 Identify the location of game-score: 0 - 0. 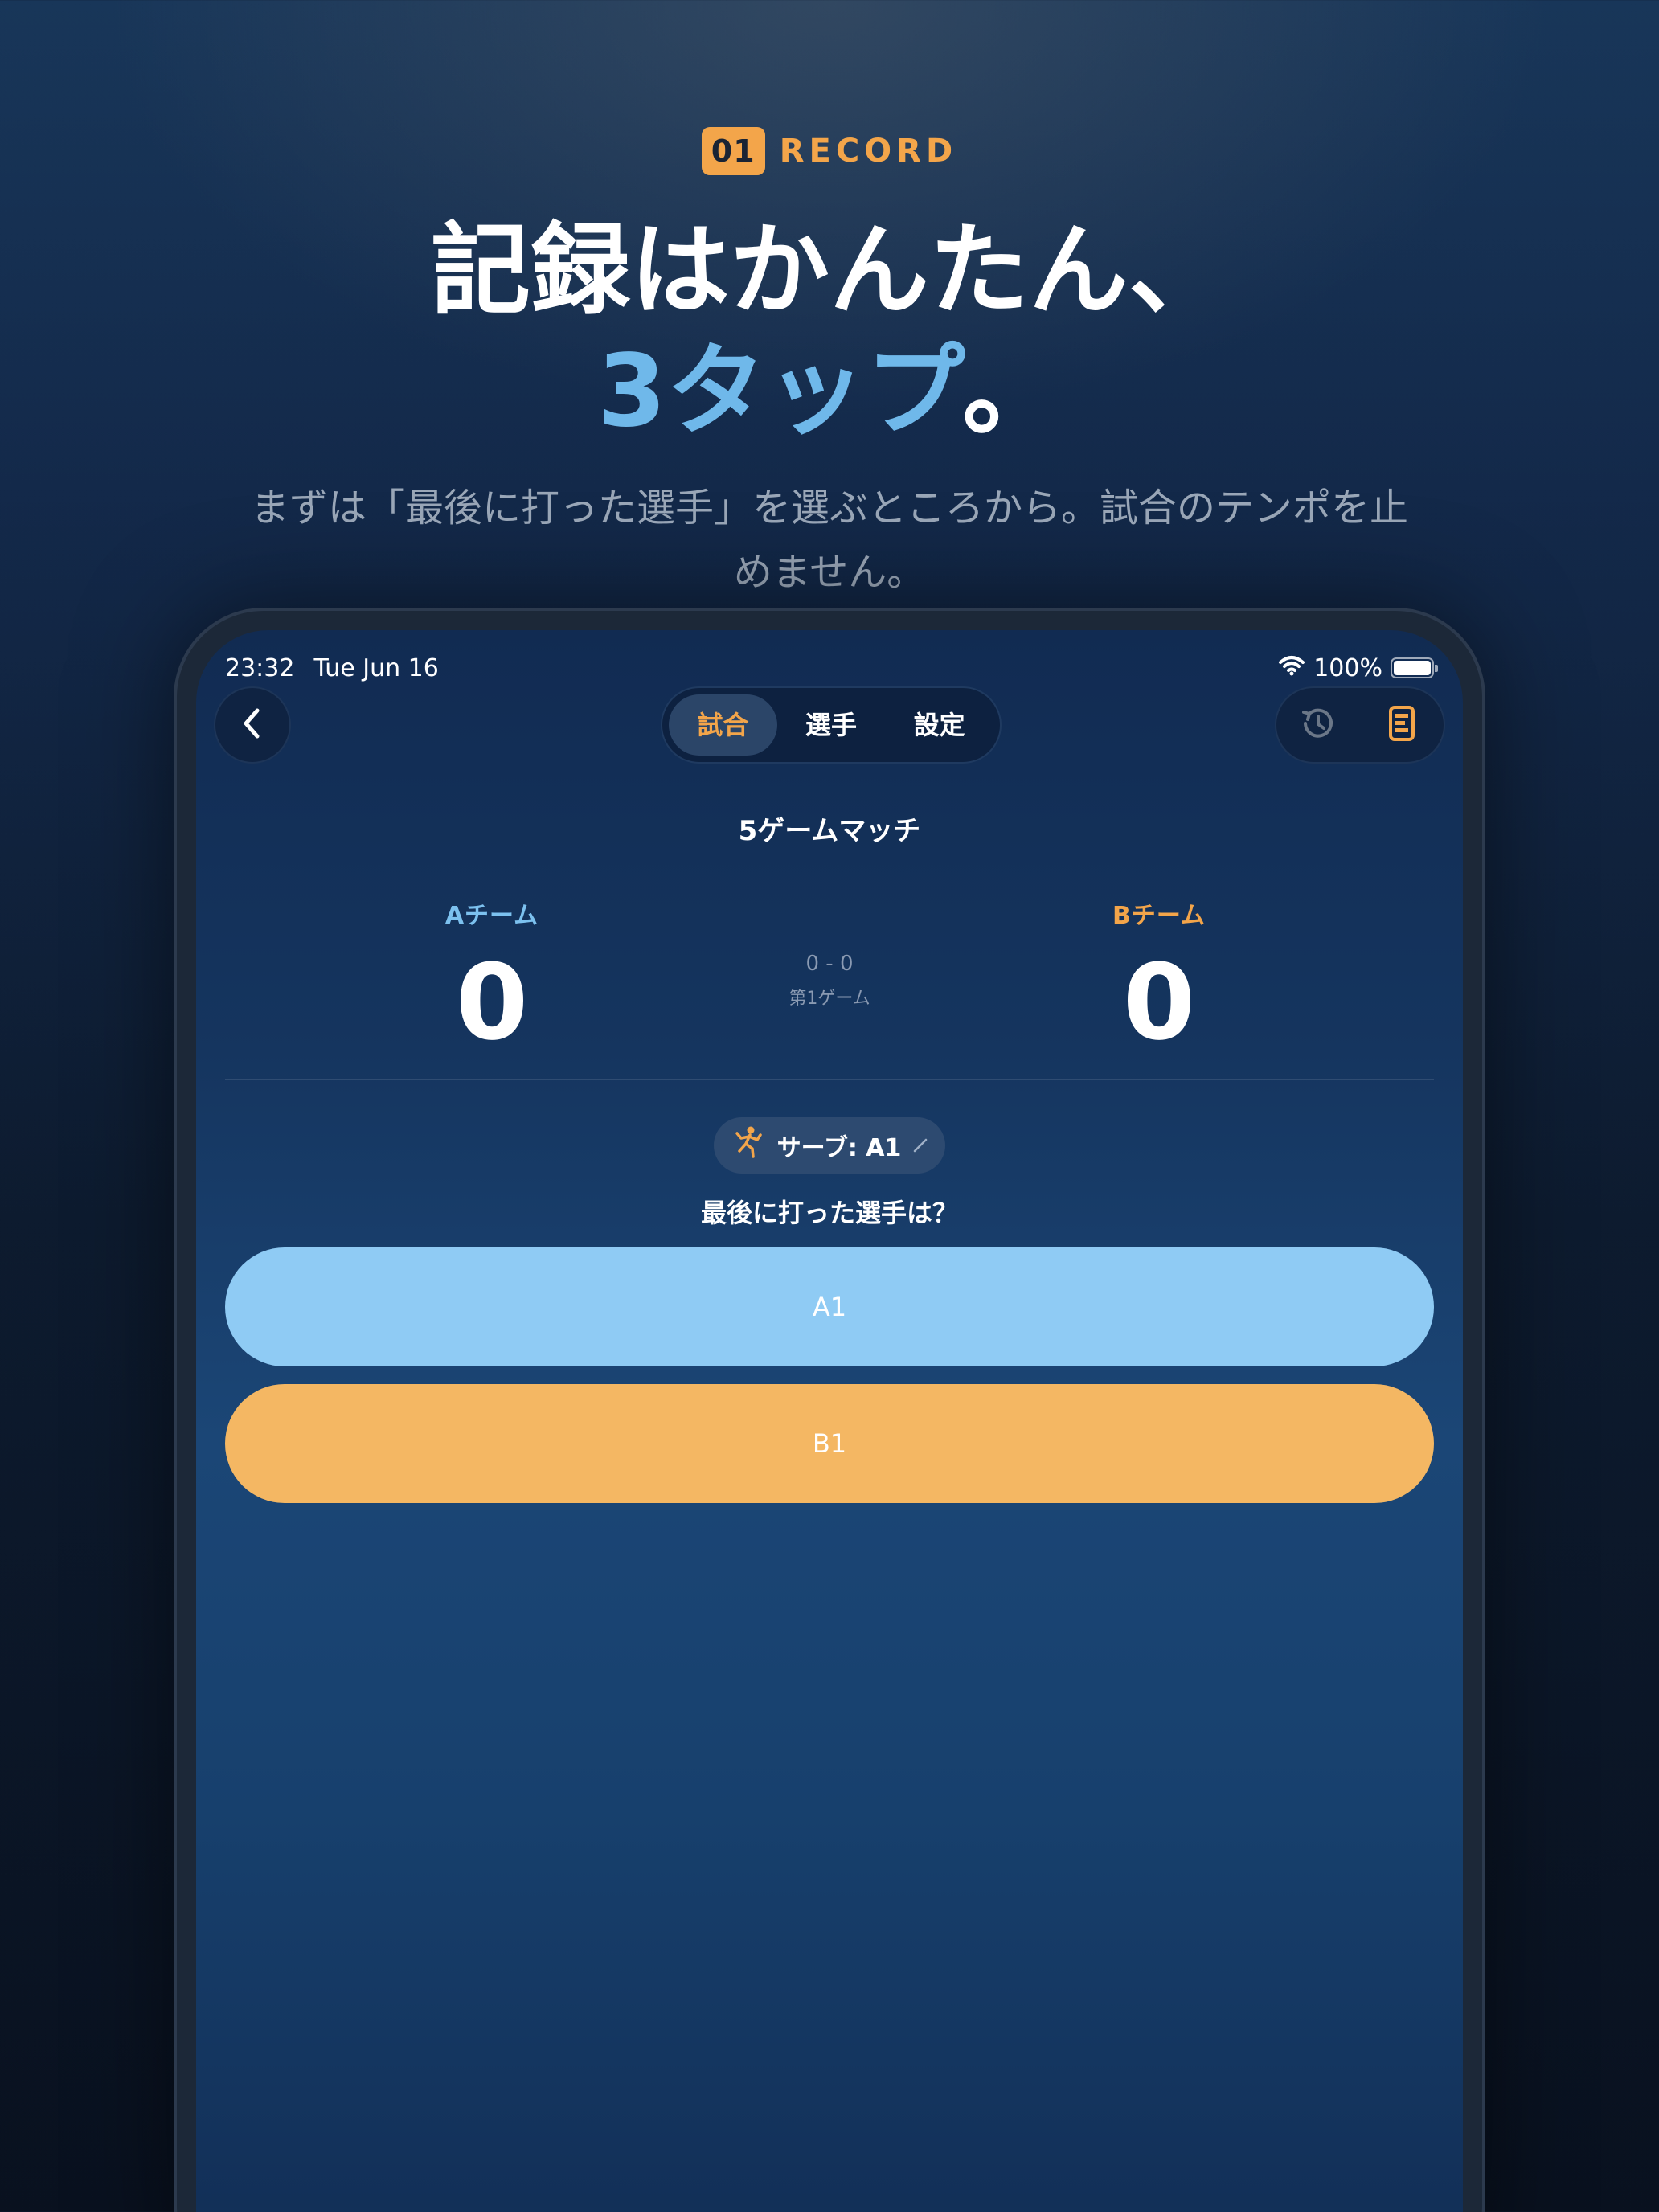
(829, 964).